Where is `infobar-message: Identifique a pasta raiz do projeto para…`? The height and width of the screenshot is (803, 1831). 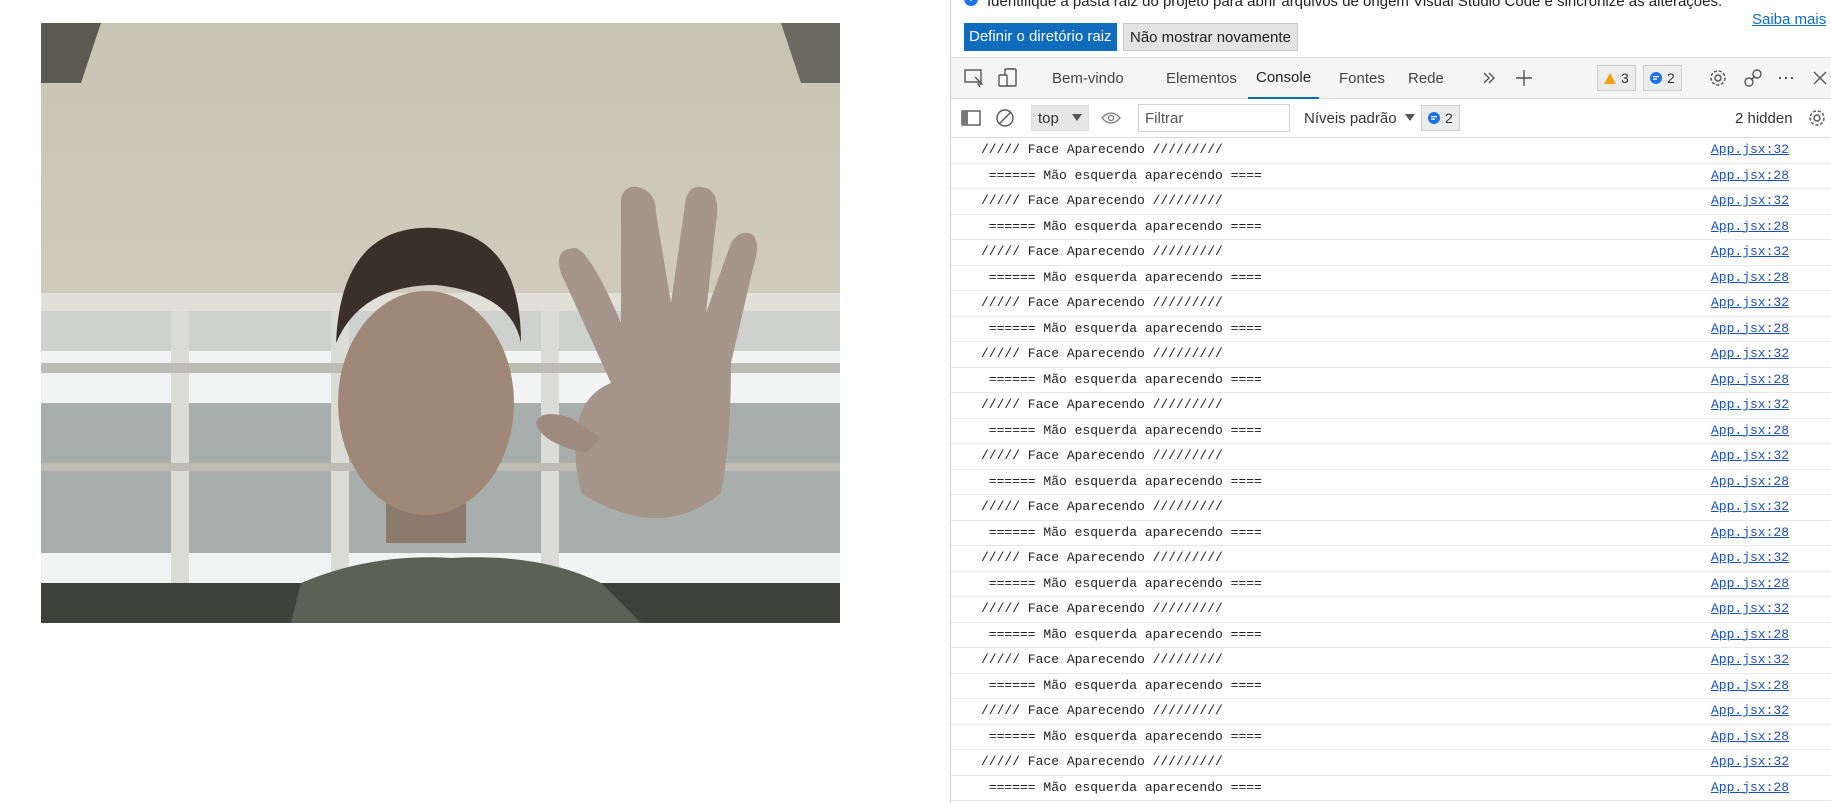
infobar-message: Identifique a pasta raiz do projeto para… is located at coordinates (1355, 5).